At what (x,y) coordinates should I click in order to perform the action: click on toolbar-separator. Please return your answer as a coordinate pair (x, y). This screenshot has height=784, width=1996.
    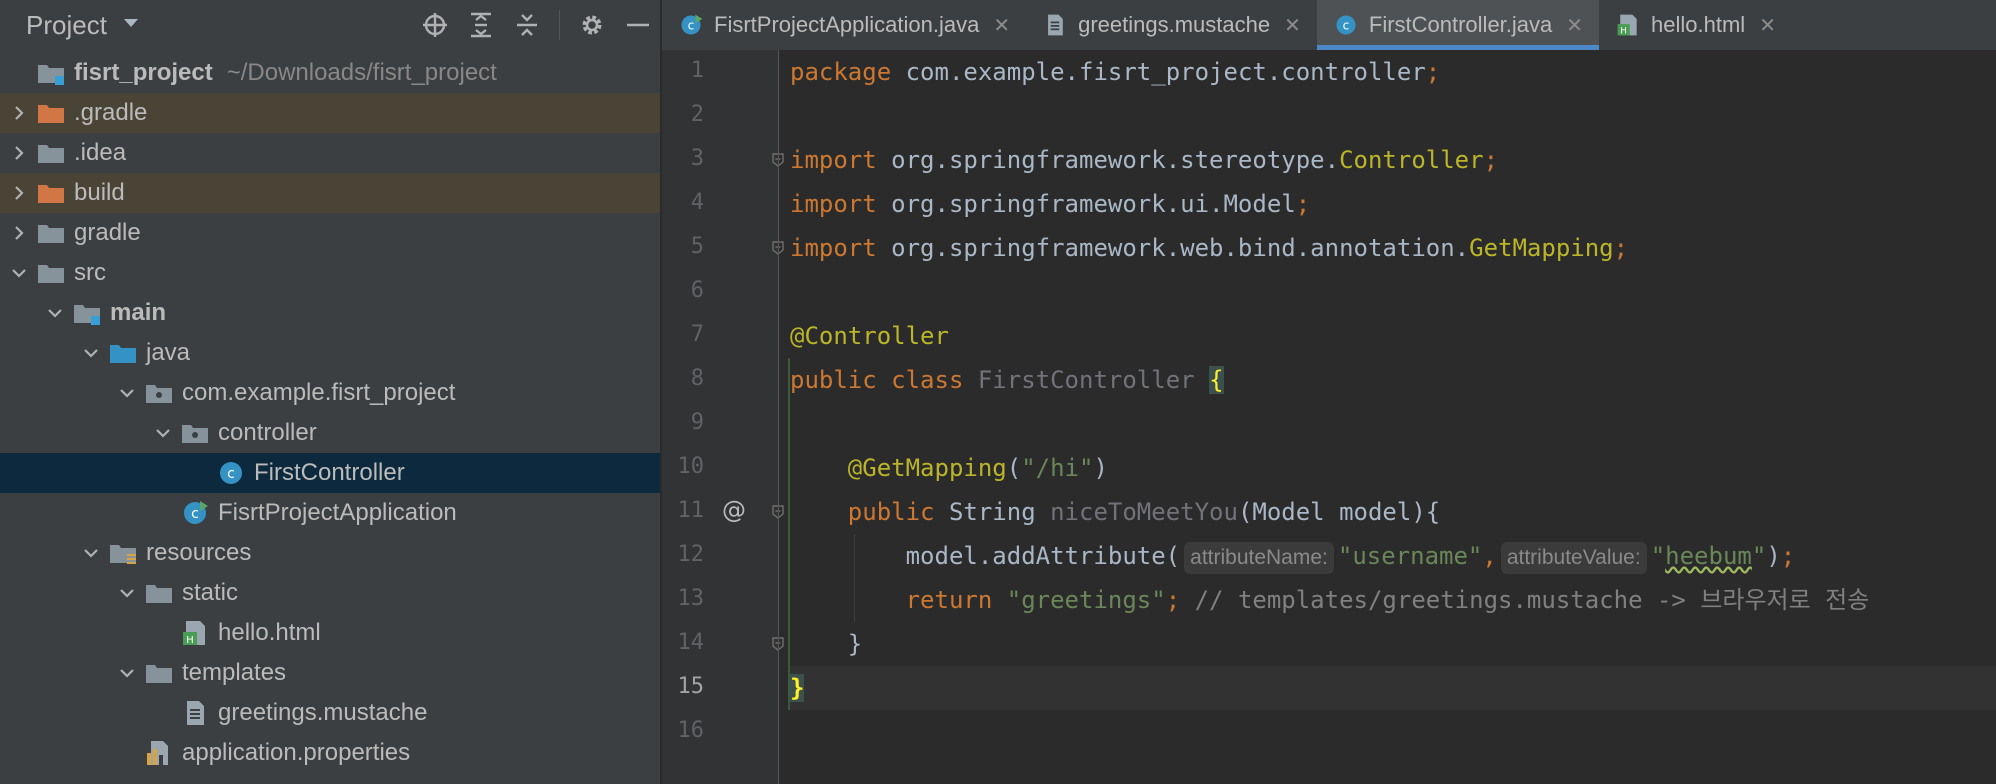
    Looking at the image, I should click on (559, 25).